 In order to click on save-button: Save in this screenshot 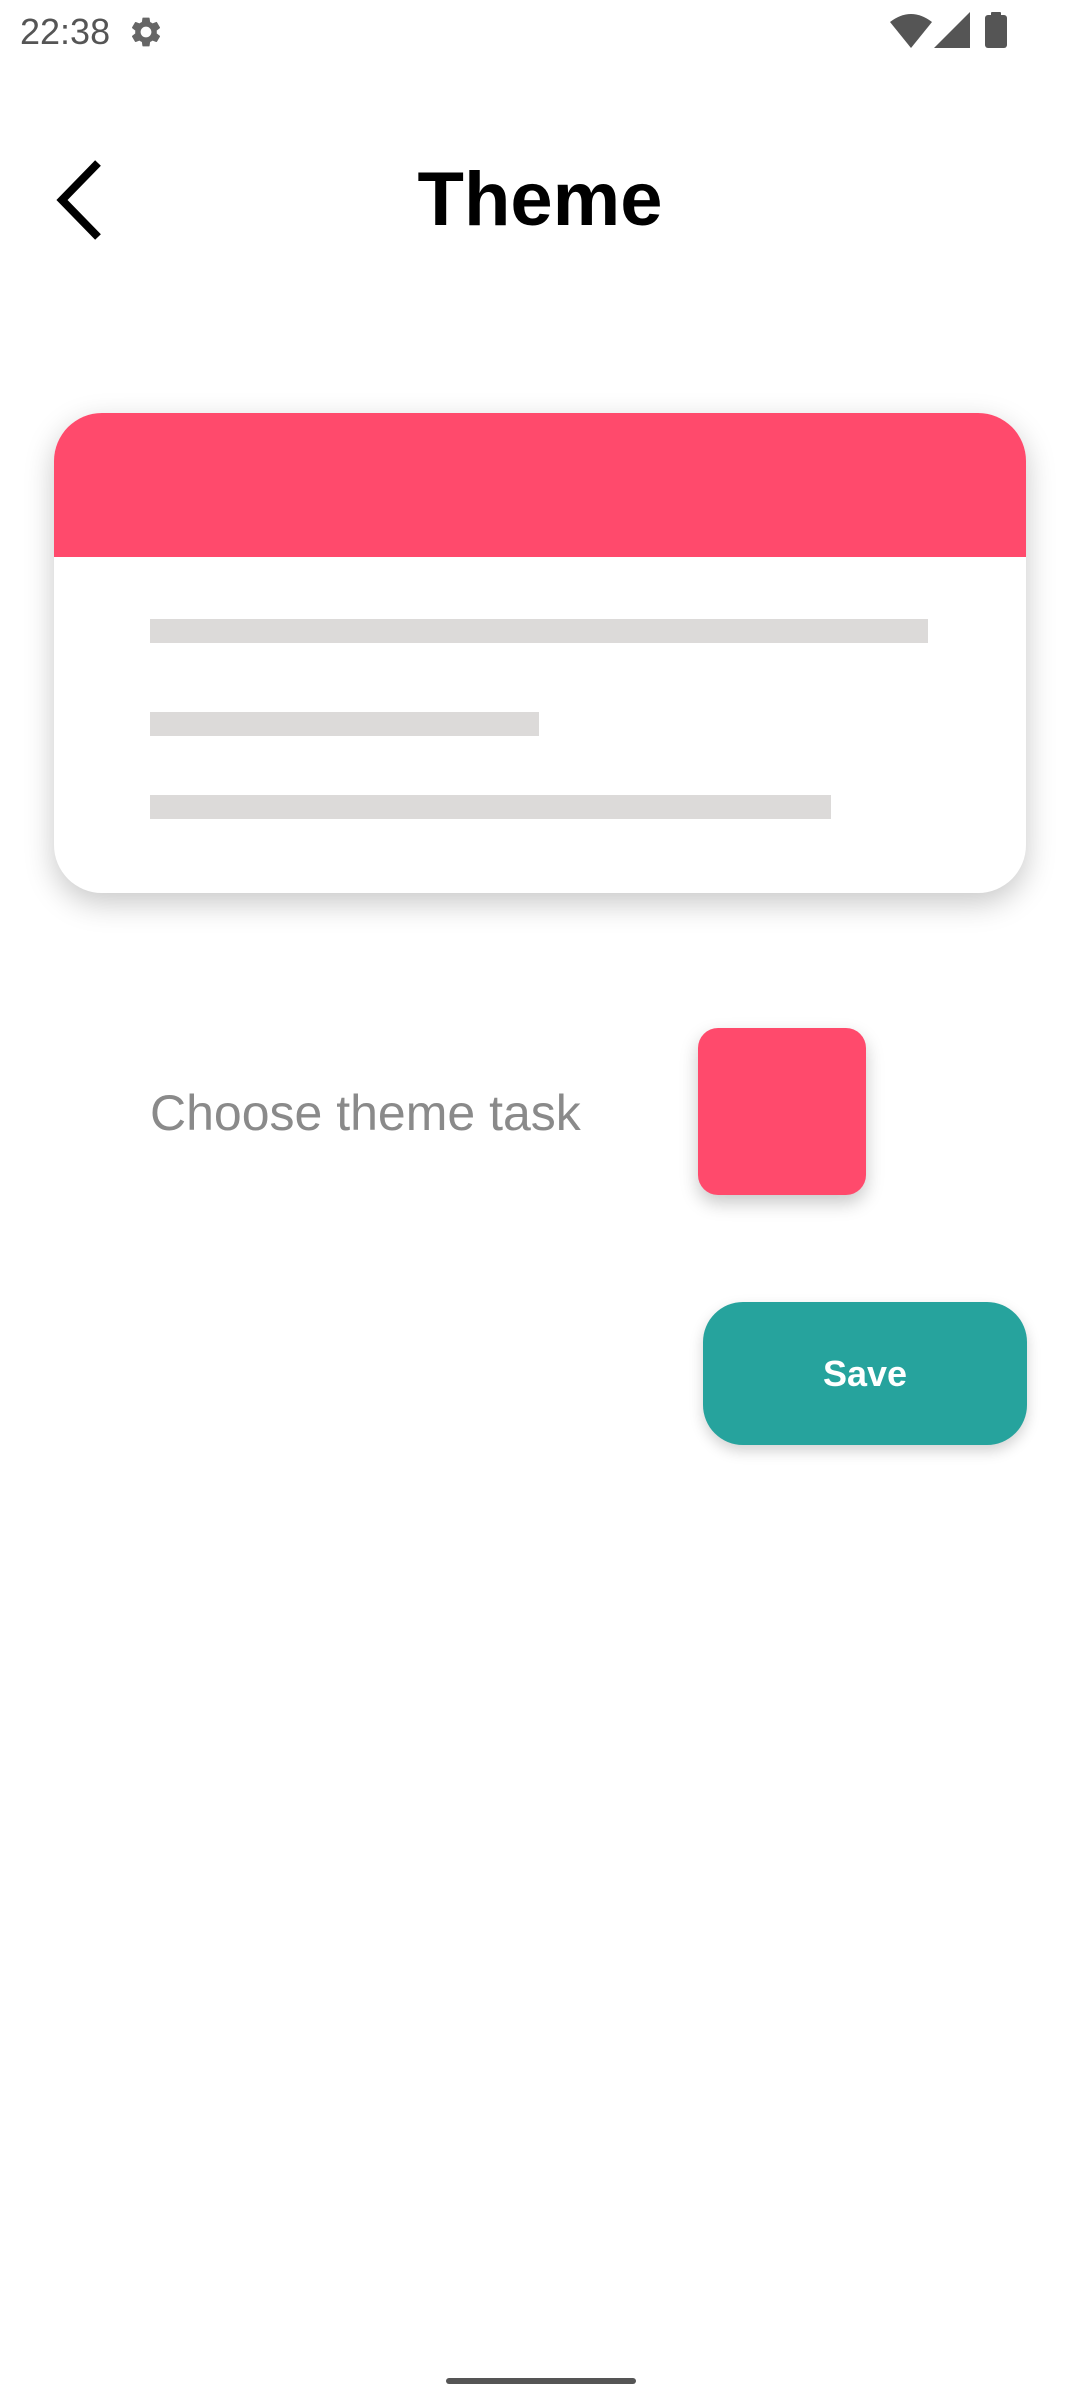, I will do `click(865, 1373)`.